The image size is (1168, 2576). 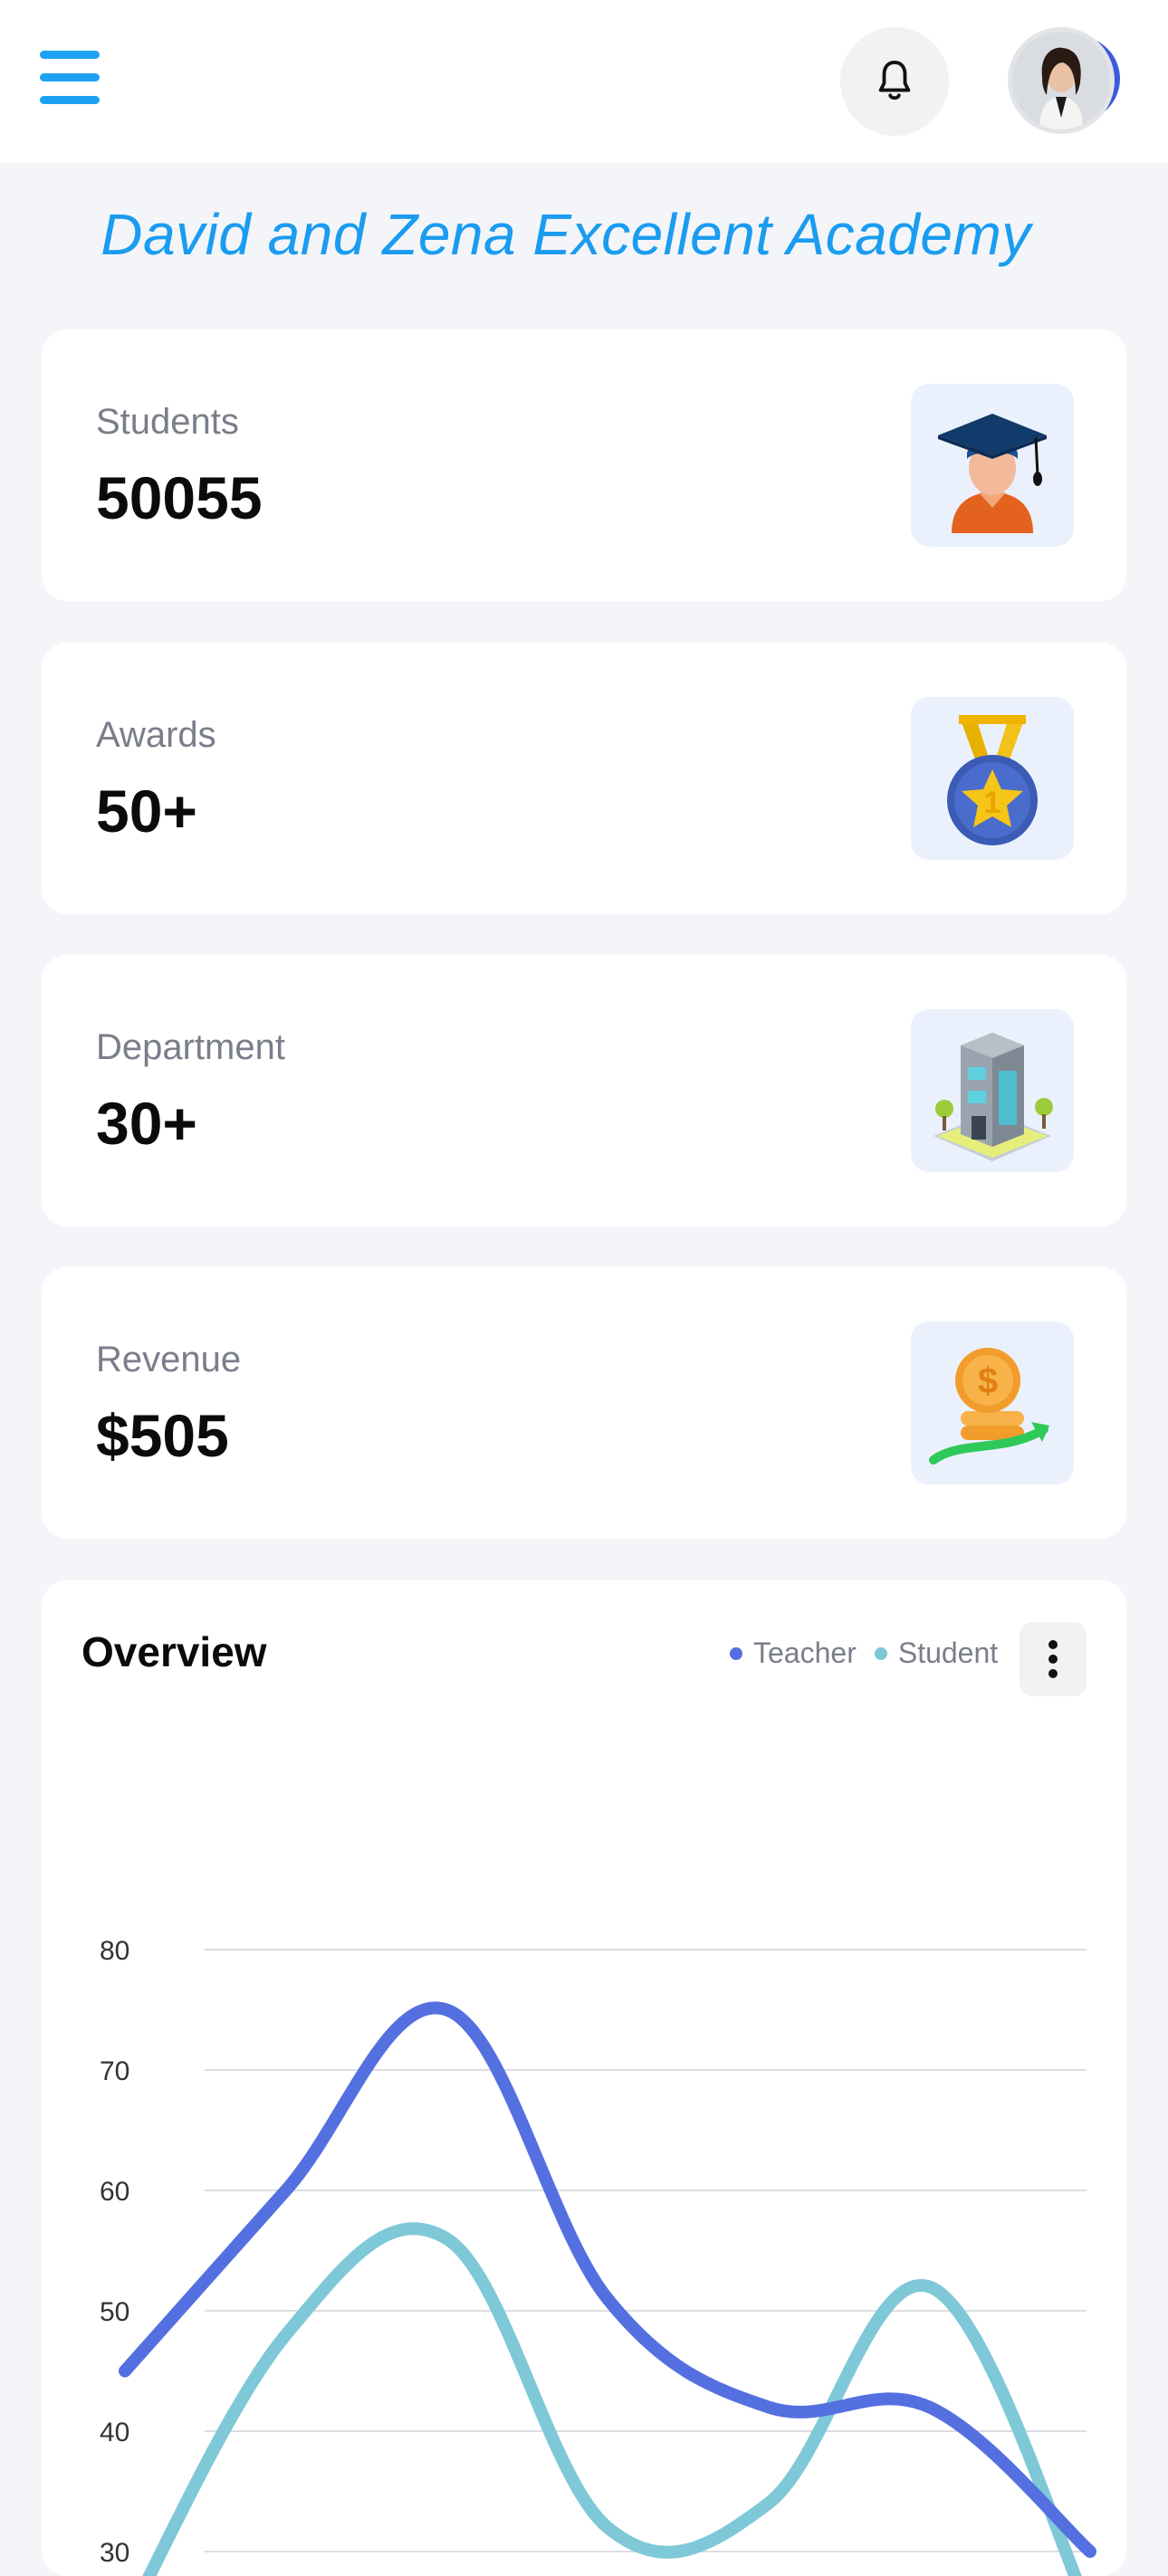 I want to click on stat-label: Department, so click(x=190, y=1047).